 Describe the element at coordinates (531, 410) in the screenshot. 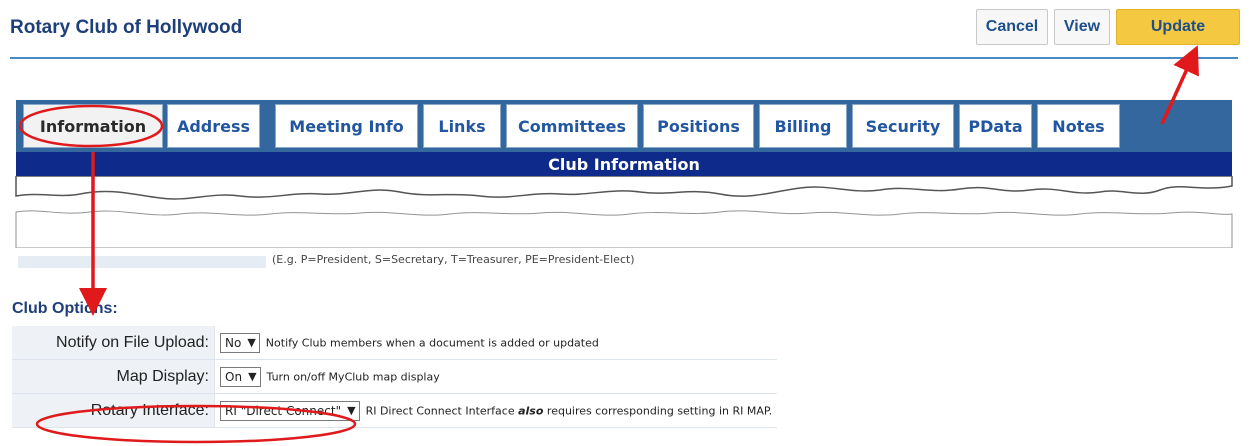

I see `rotary-interface-desc-em: also` at that location.